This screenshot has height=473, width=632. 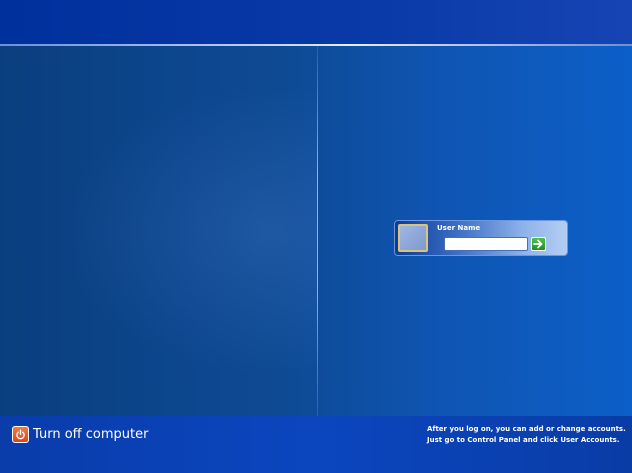 I want to click on turn-off-label: Turn off computer, so click(x=90, y=434).